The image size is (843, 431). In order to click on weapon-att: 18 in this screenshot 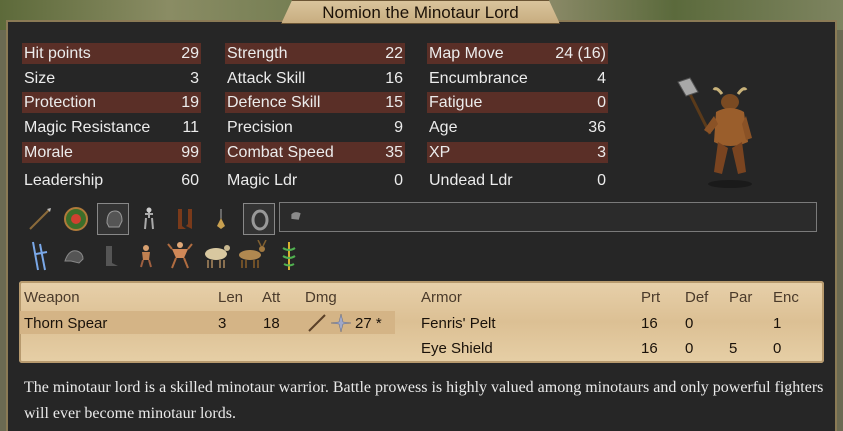, I will do `click(271, 323)`.